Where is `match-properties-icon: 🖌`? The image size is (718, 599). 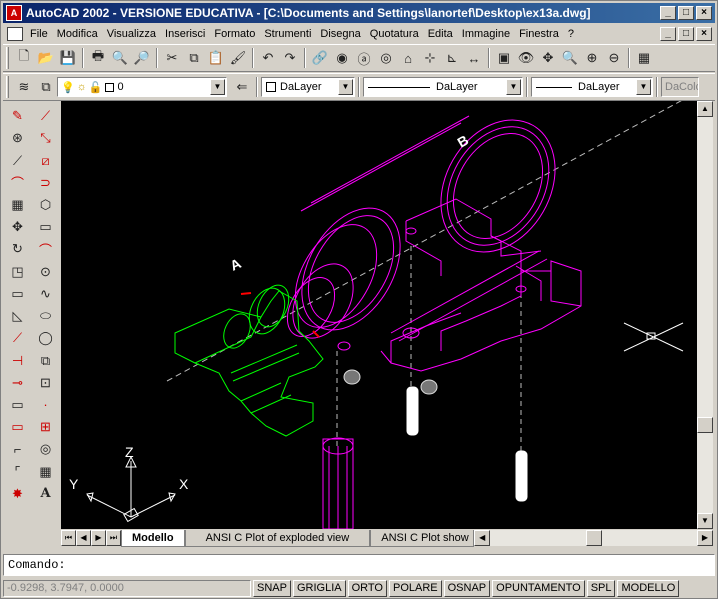 match-properties-icon: 🖌 is located at coordinates (238, 58).